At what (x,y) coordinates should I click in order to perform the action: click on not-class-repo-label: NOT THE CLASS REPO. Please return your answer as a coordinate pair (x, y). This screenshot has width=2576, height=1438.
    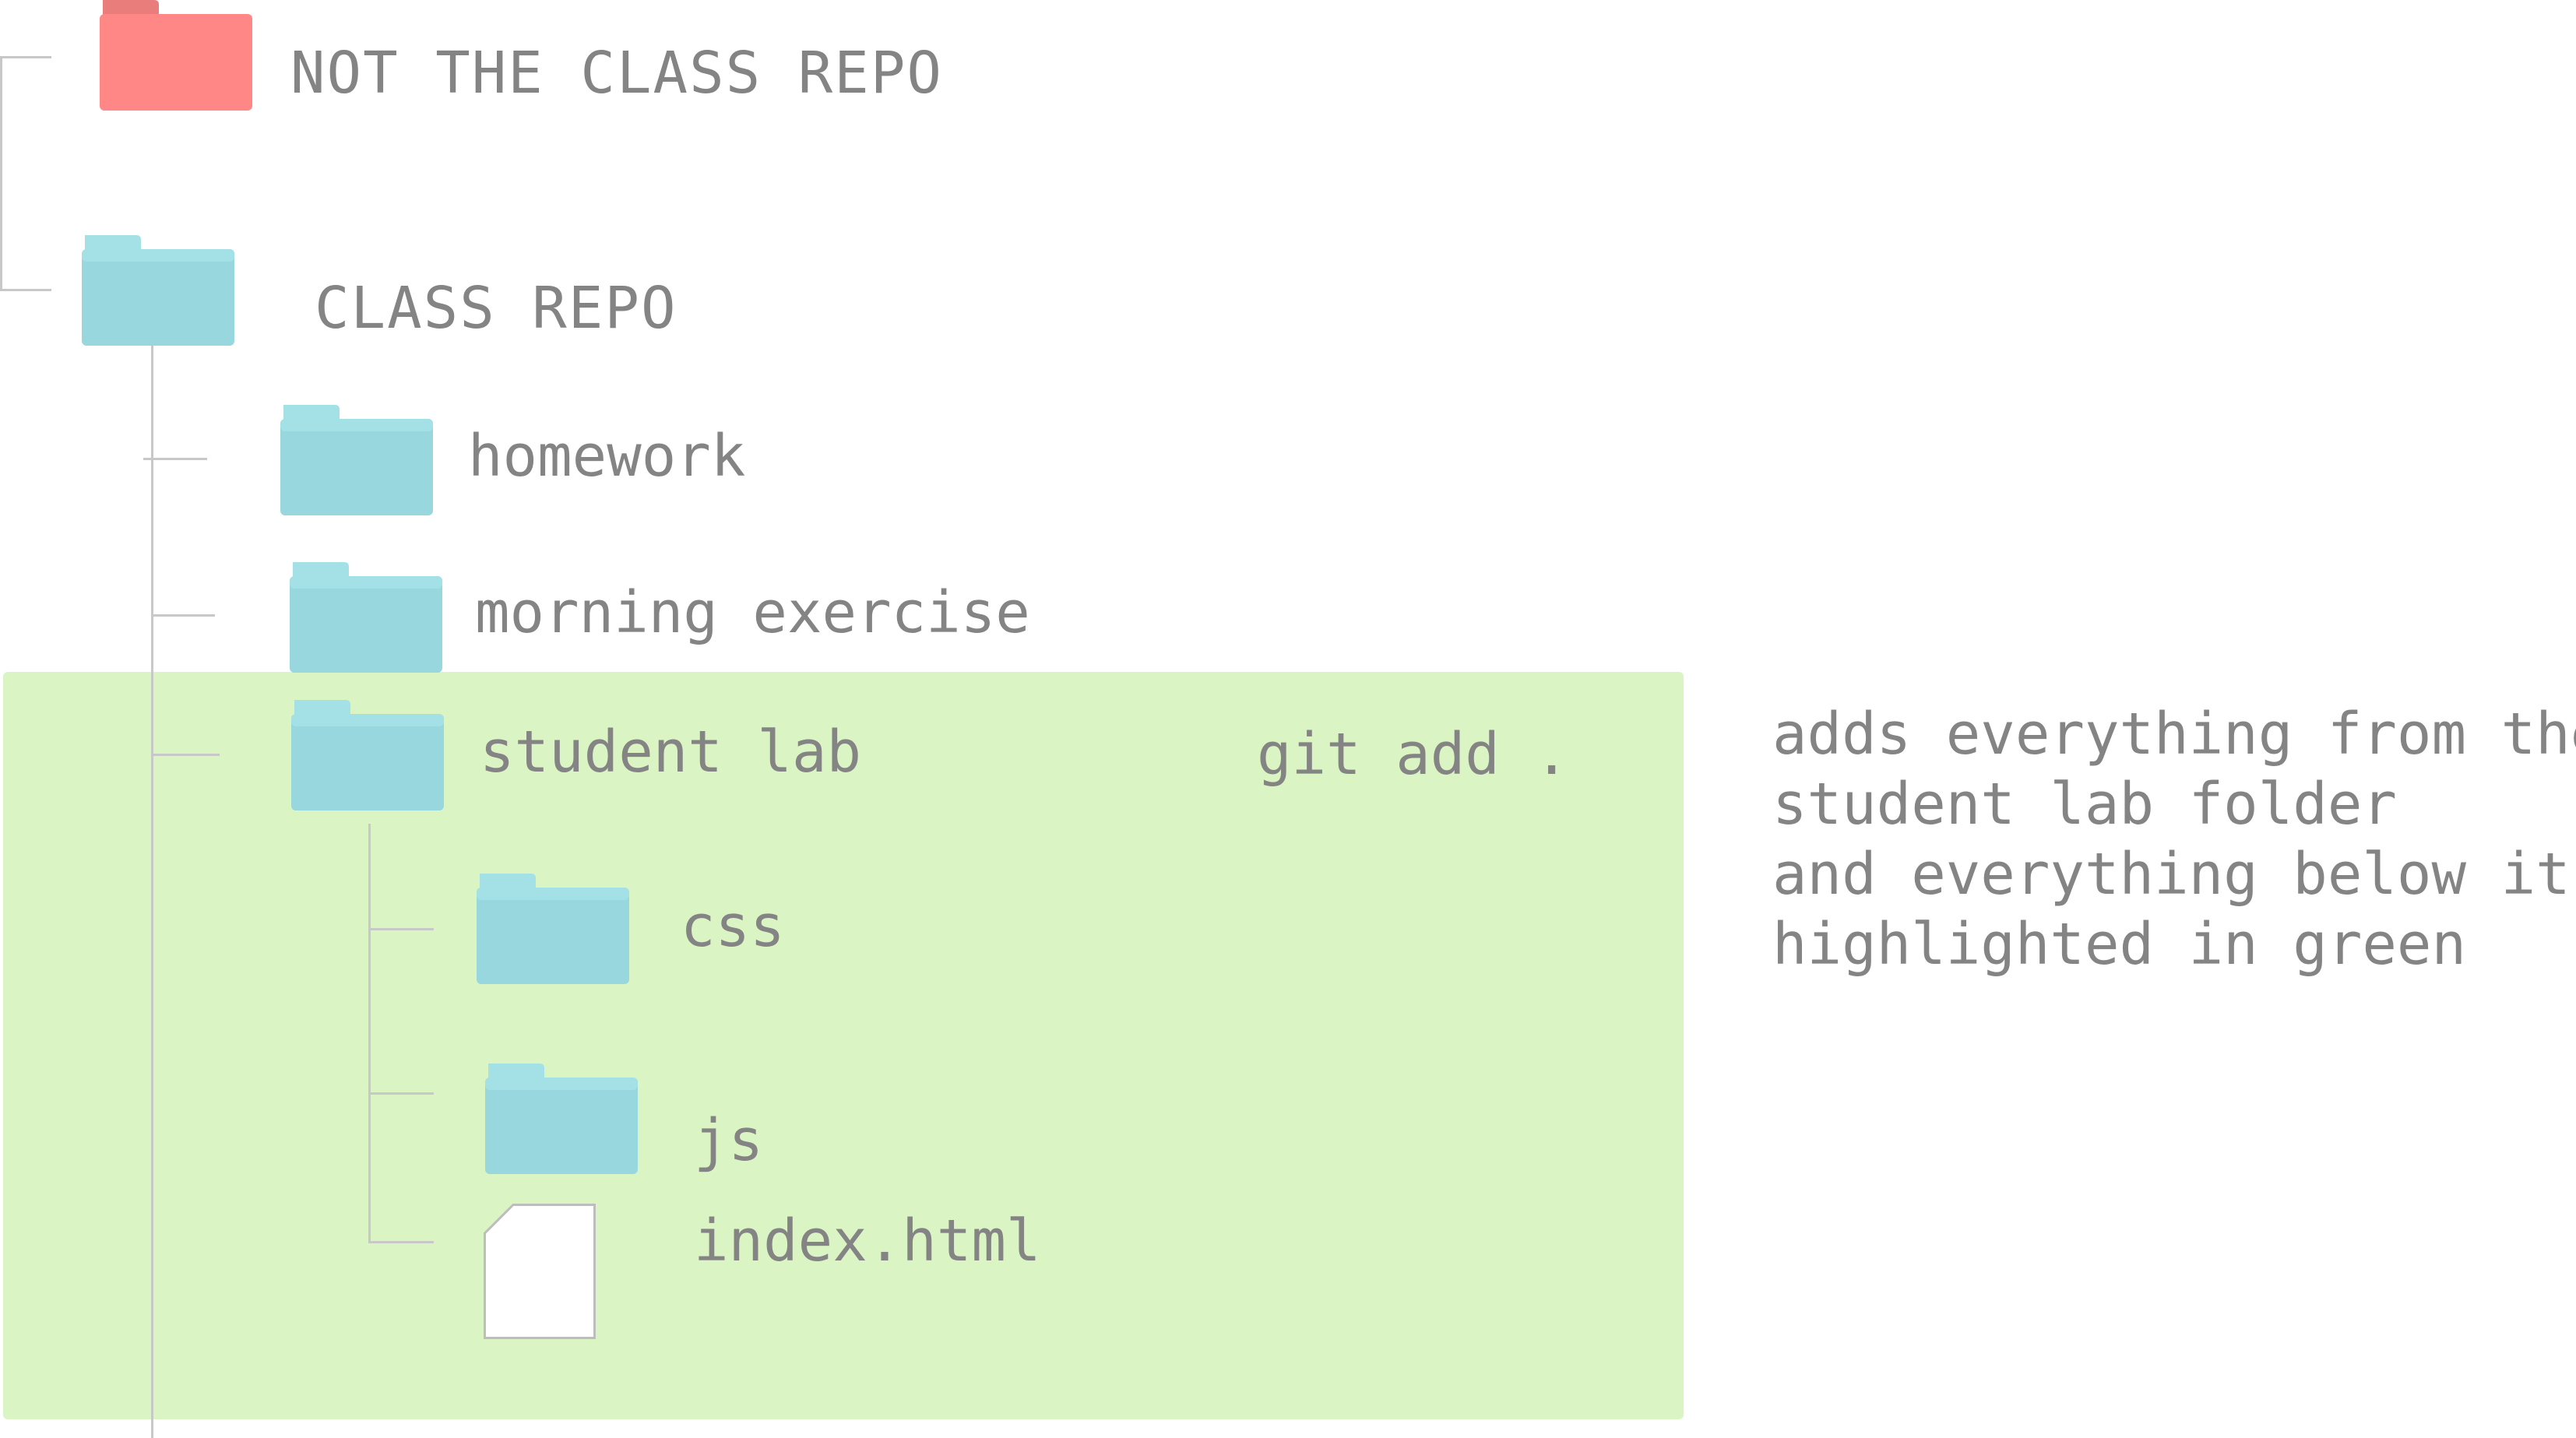
    Looking at the image, I should click on (616, 73).